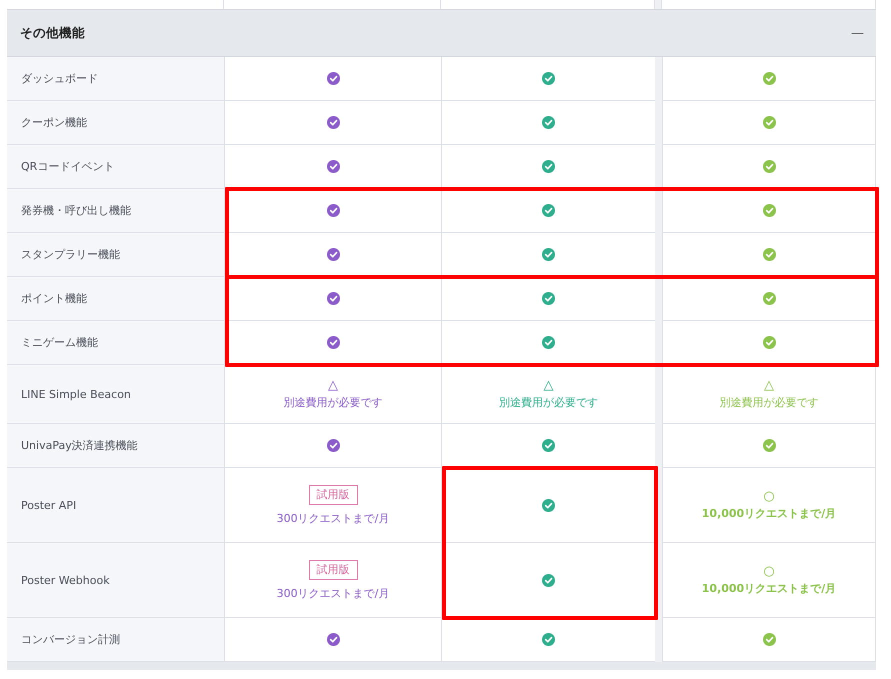 This screenshot has height=679, width=891. I want to click on feature-label: Poster Webhook, so click(65, 580).